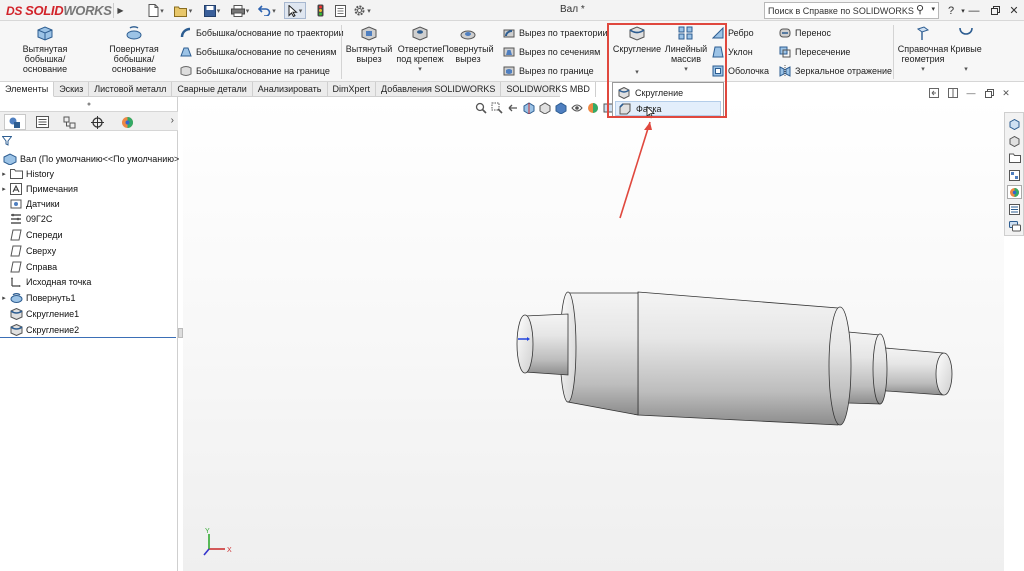  Describe the element at coordinates (131, 89) in the screenshot. I see `tab-sheet-metal: Листовой металл` at that location.